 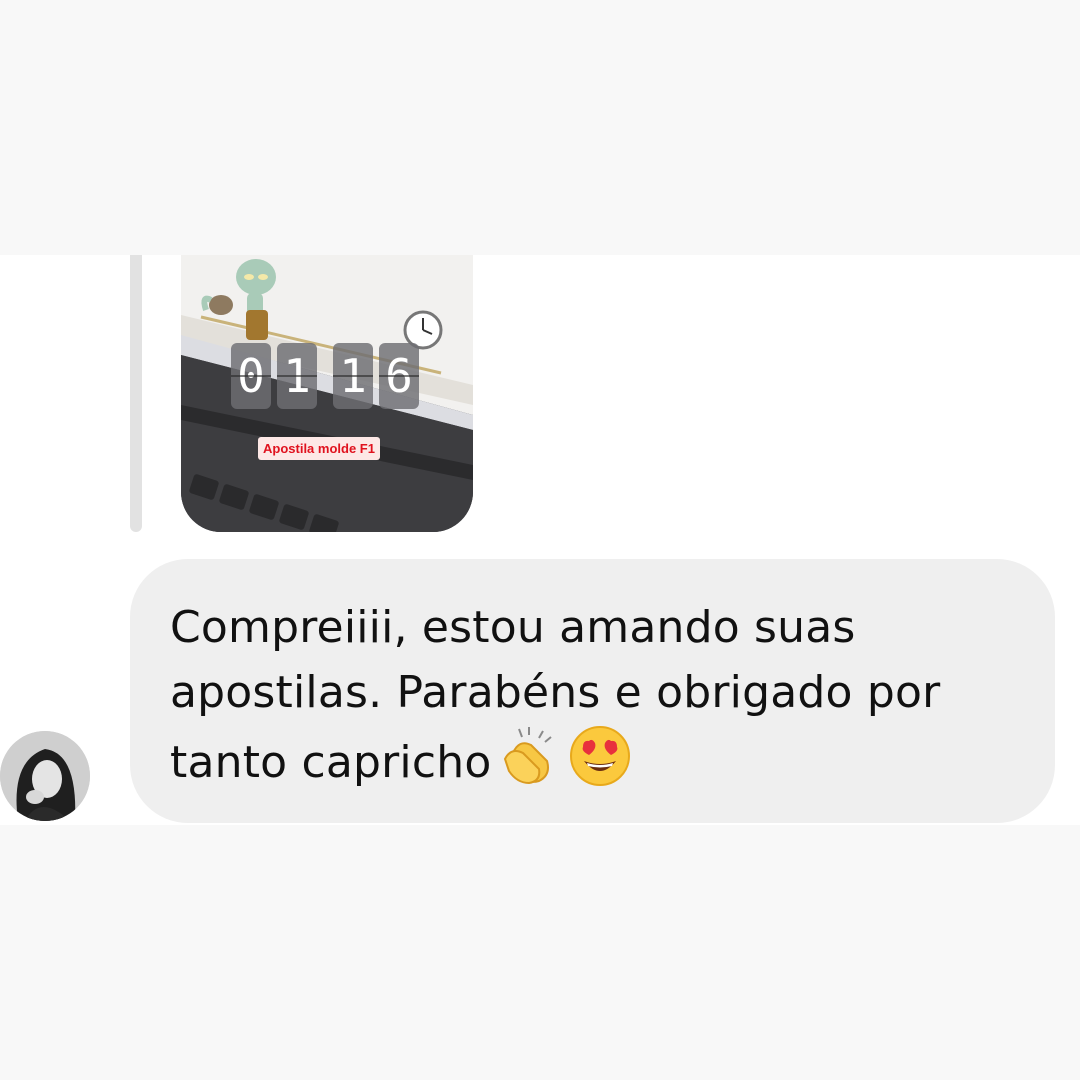 I want to click on heart-eyes-face-icon, so click(x=600, y=765).